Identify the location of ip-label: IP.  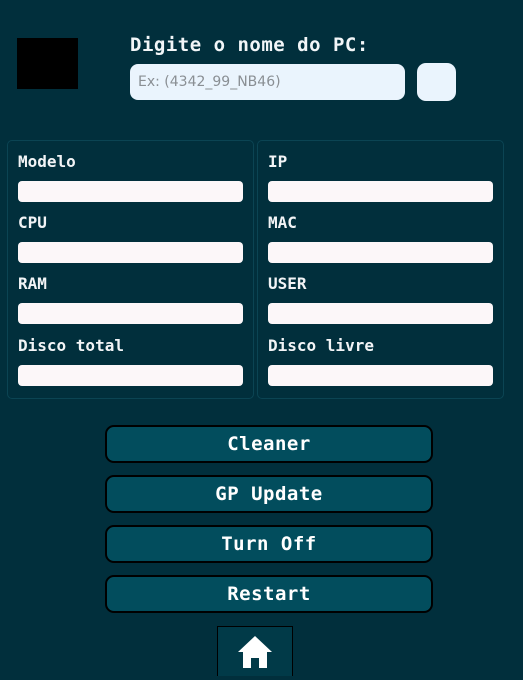
(278, 161).